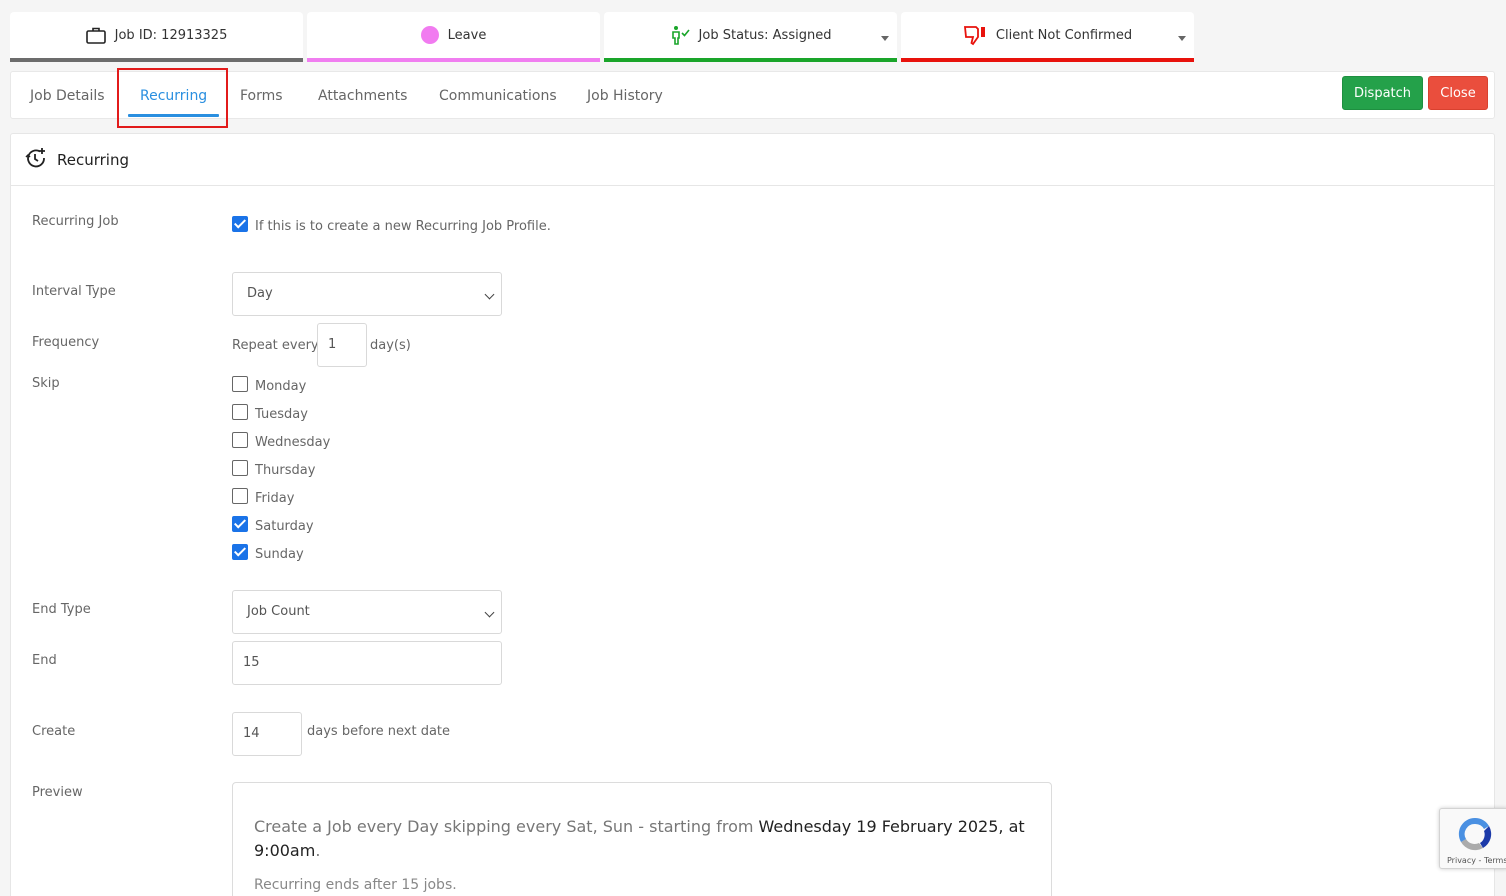  I want to click on tab-communications: Communications, so click(498, 96).